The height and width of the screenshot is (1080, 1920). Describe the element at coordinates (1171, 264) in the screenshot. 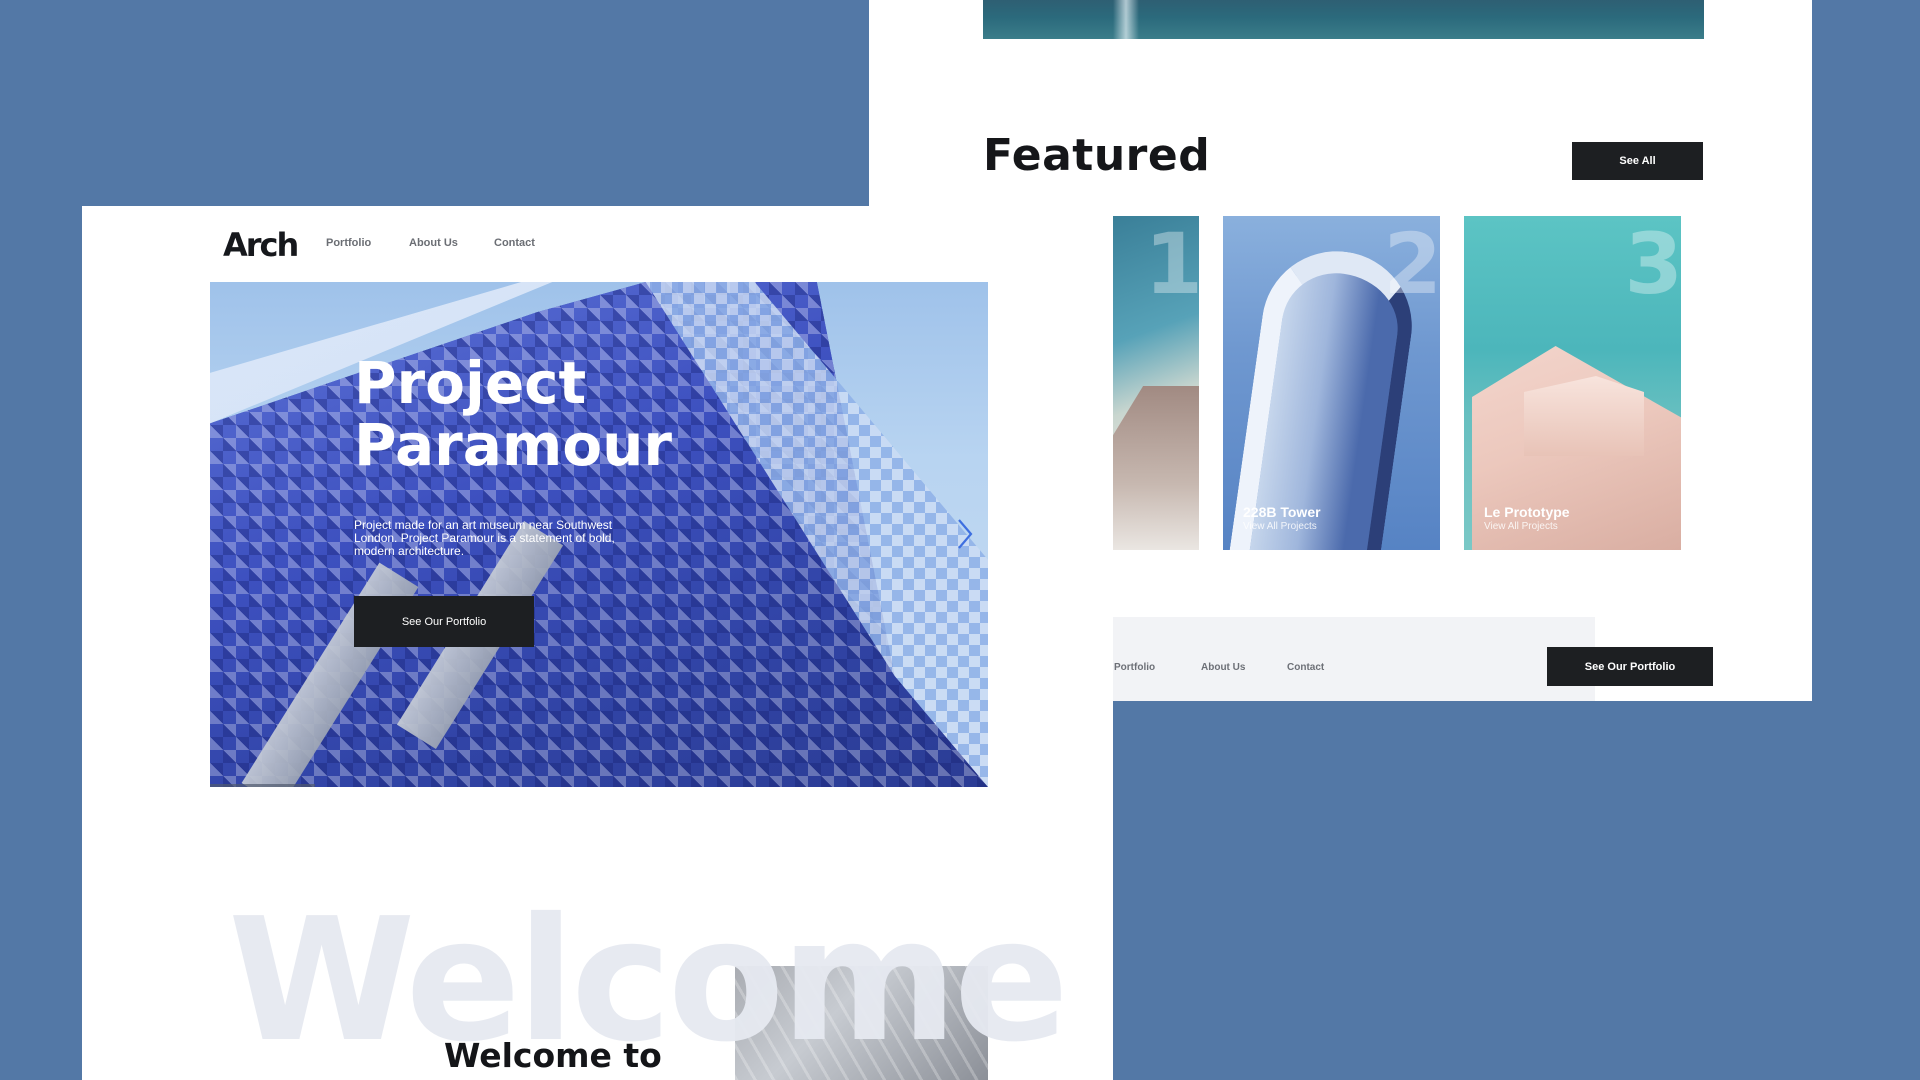

I see `card-number: 1` at that location.